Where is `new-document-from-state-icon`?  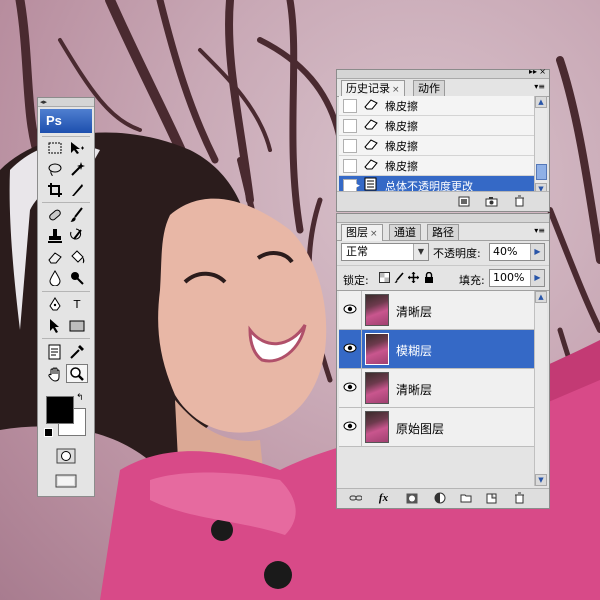
new-document-from-state-icon is located at coordinates (463, 201).